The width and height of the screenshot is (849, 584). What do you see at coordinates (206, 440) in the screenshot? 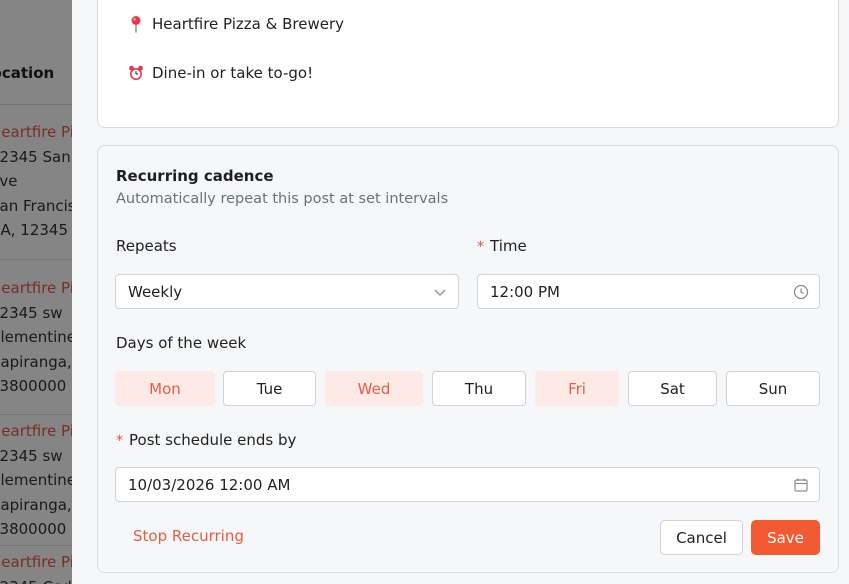
I see `ends-by-label: * Post schedule ends by` at bounding box center [206, 440].